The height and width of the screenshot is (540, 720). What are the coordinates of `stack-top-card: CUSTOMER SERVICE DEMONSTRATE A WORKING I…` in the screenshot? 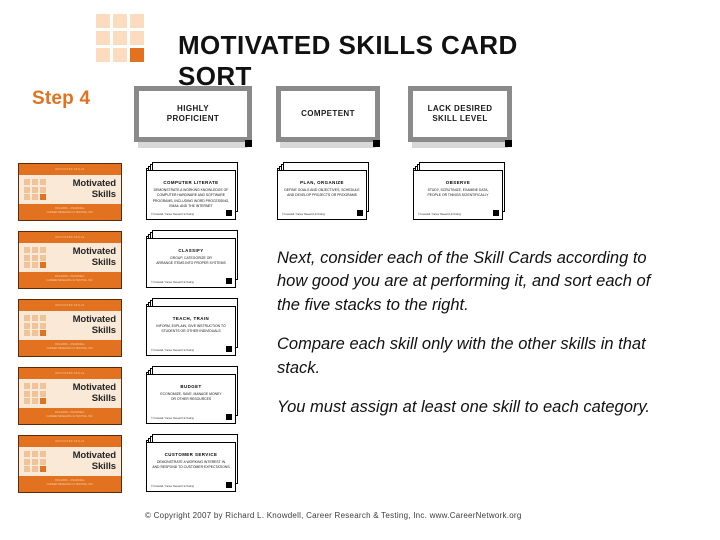 It's located at (191, 467).